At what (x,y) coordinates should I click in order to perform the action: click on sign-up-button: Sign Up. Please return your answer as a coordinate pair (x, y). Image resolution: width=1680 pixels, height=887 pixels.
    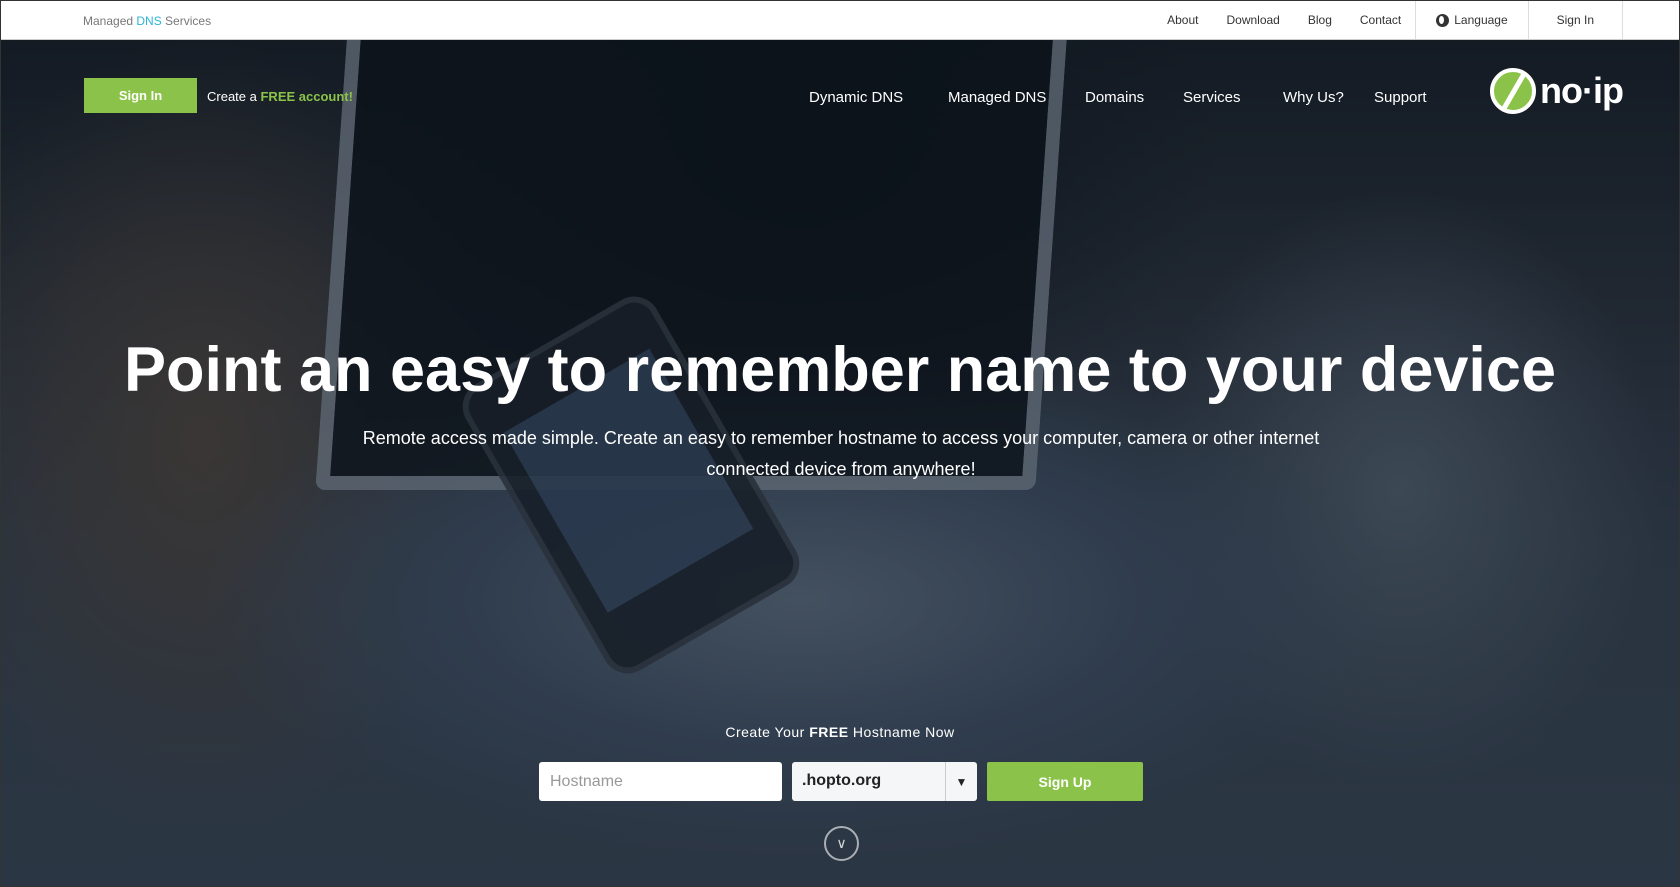
    Looking at the image, I should click on (1065, 781).